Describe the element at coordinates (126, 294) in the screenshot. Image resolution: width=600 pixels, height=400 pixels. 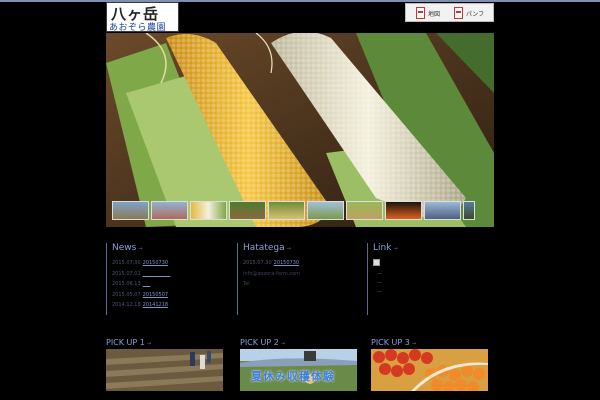
I see `news-date: 2015.05.07` at that location.